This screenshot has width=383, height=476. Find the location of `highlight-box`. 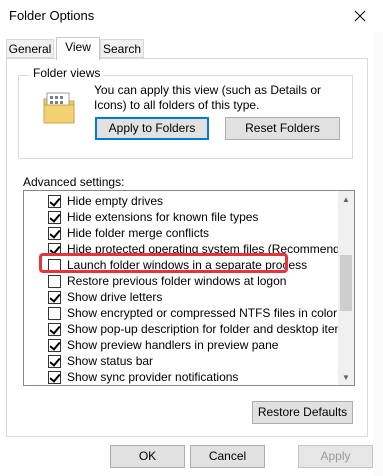

highlight-box is located at coordinates (163, 263).